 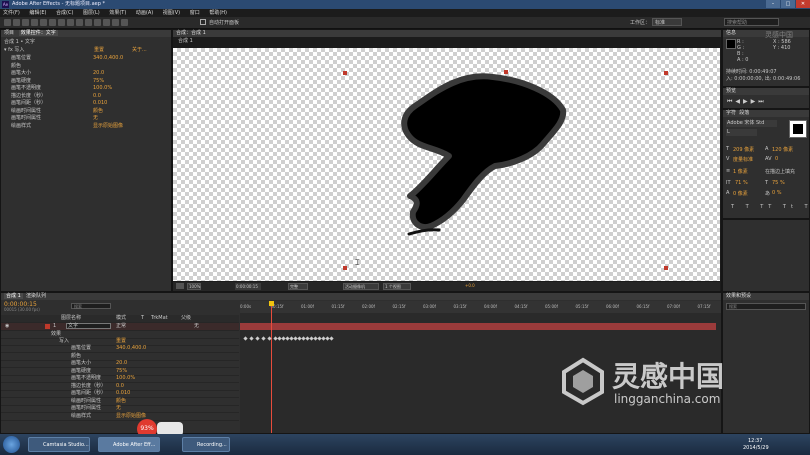 What do you see at coordinates (11, 13) in the screenshot?
I see `menu-file: 文件(F)` at bounding box center [11, 13].